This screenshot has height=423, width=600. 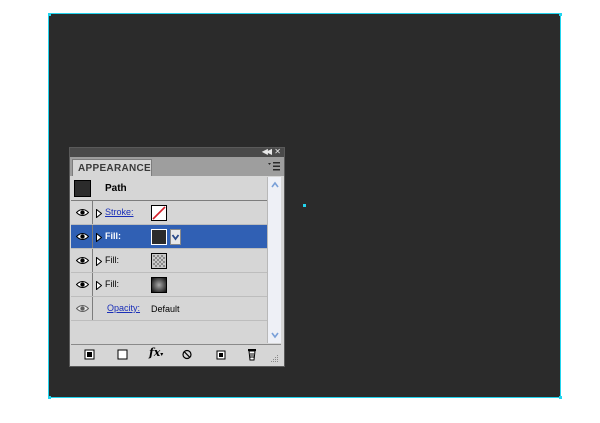 I want to click on opacity-row: Opacity: Default, so click(x=169, y=309).